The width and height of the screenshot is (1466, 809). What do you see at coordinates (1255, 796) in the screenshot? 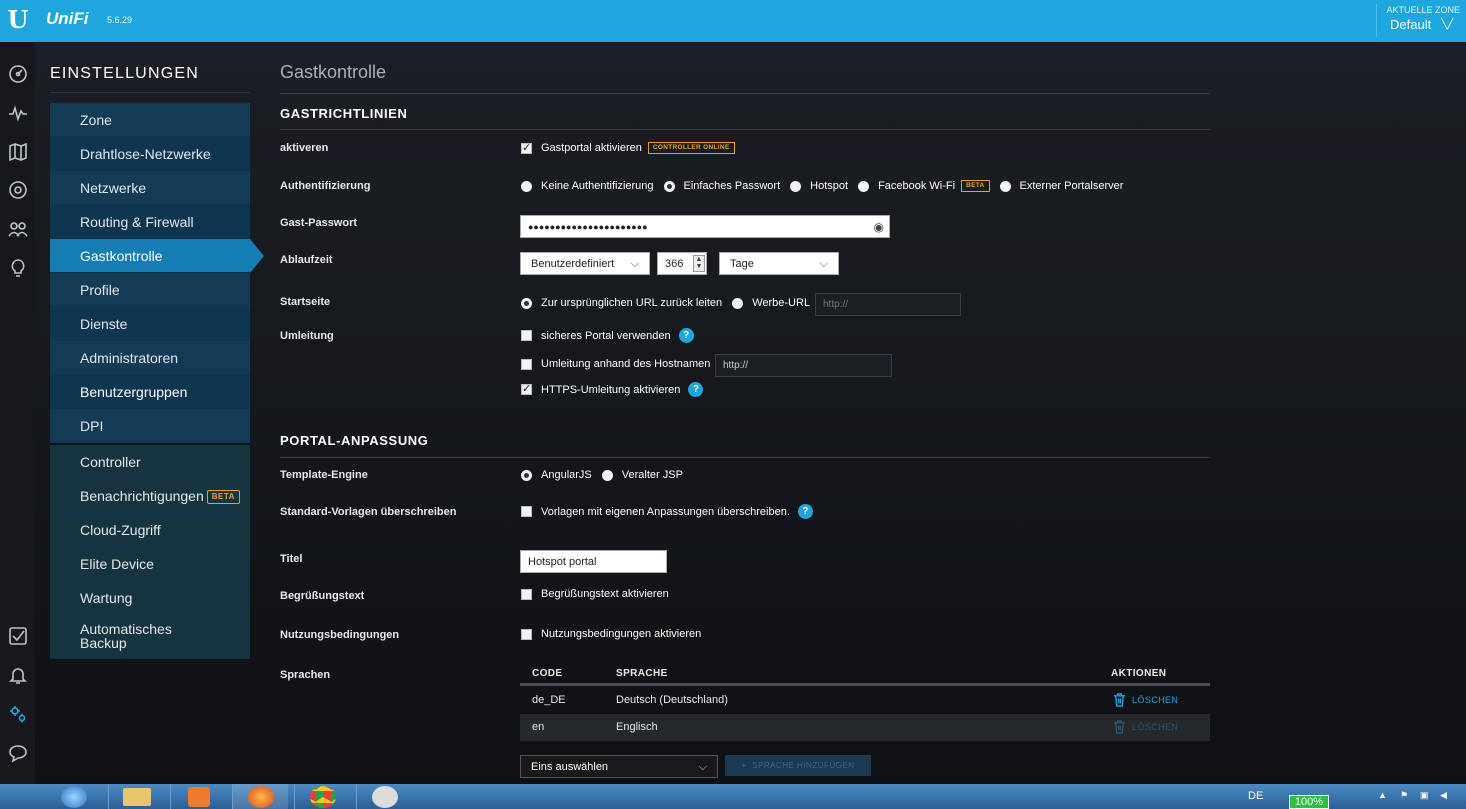
I see `input-locale: DE` at bounding box center [1255, 796].